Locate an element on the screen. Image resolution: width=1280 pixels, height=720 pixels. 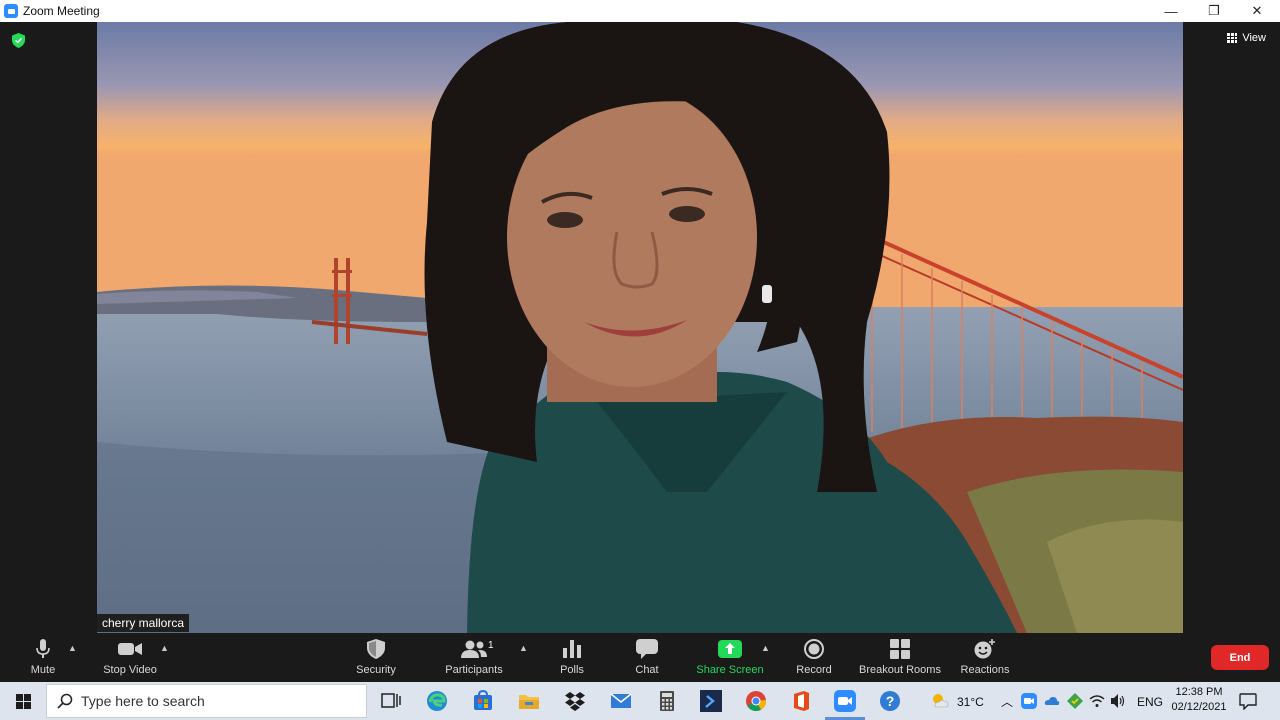
zoom-app-icon is located at coordinates (11, 11).